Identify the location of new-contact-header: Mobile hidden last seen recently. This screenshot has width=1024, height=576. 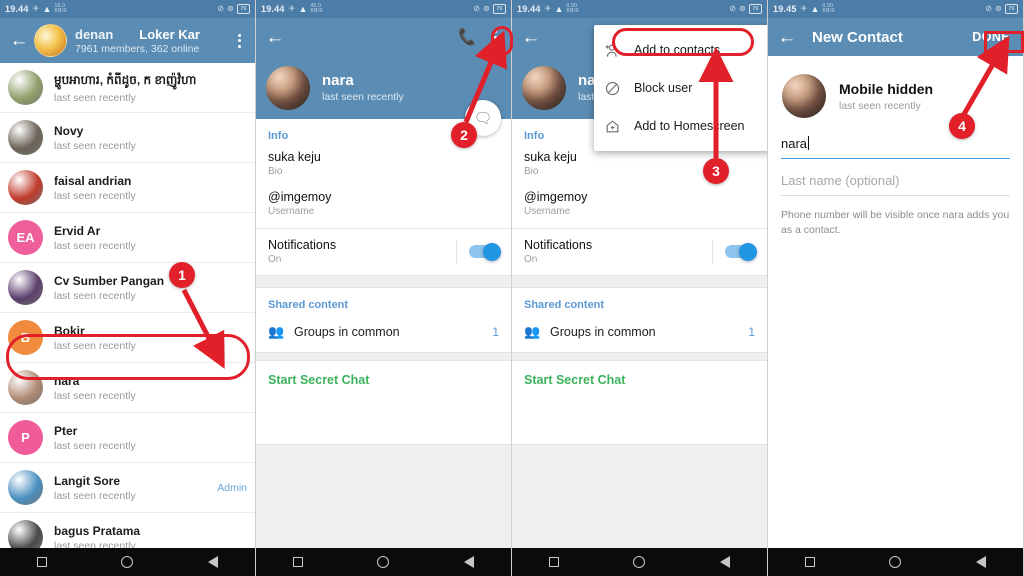
(895, 92).